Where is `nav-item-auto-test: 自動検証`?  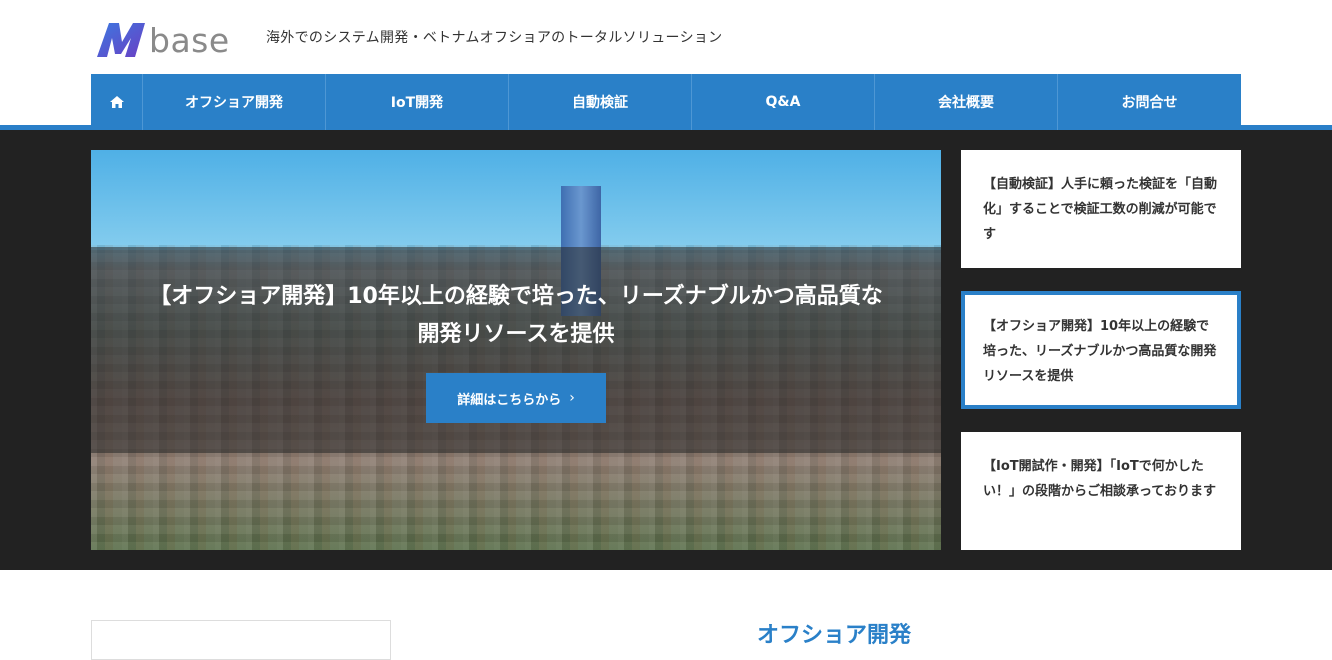
nav-item-auto-test: 自動検証 is located at coordinates (600, 102).